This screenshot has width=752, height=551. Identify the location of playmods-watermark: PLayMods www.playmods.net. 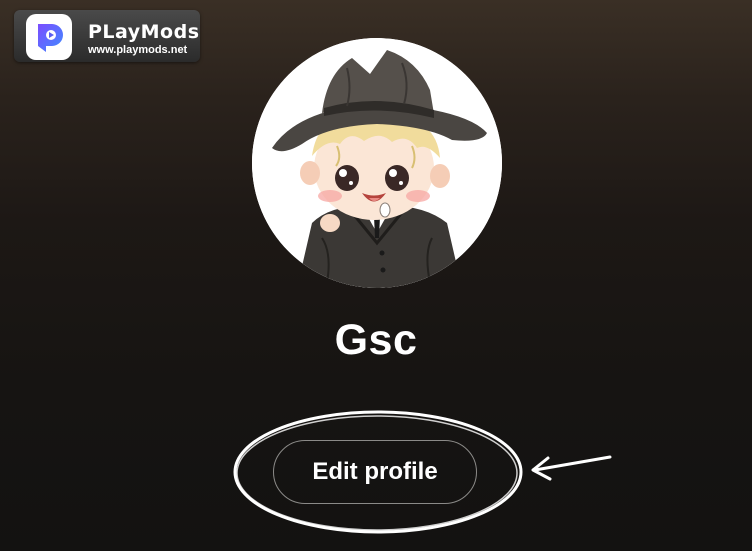
(107, 36).